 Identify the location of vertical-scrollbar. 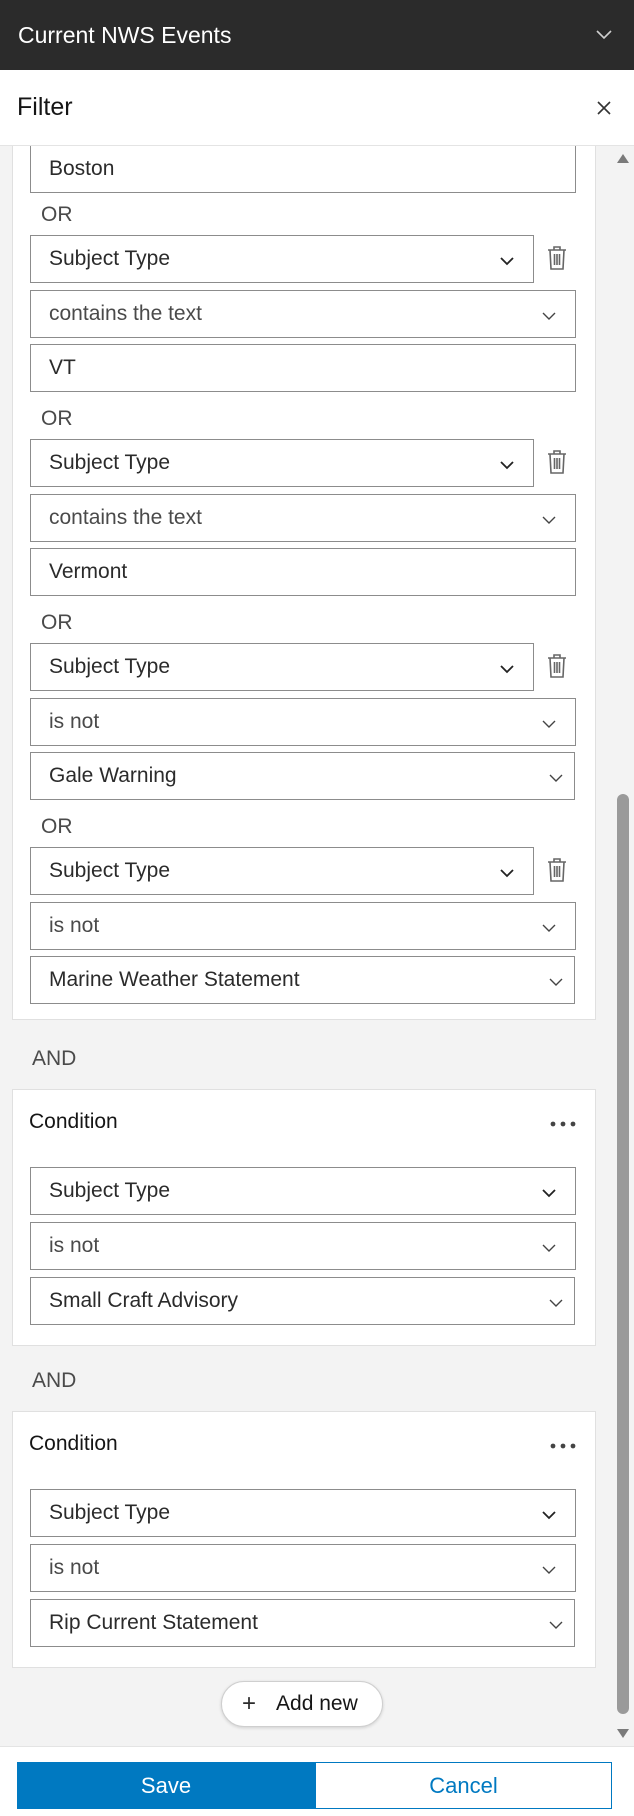
(623, 946).